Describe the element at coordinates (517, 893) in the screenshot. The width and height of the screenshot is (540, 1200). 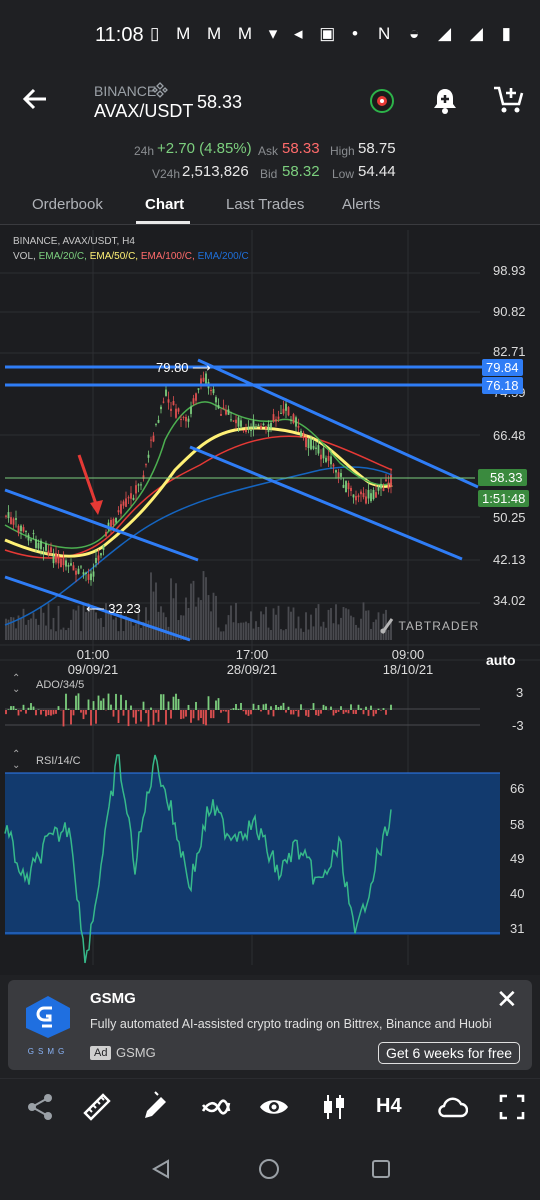
I see `rsi-tick: 40` at that location.